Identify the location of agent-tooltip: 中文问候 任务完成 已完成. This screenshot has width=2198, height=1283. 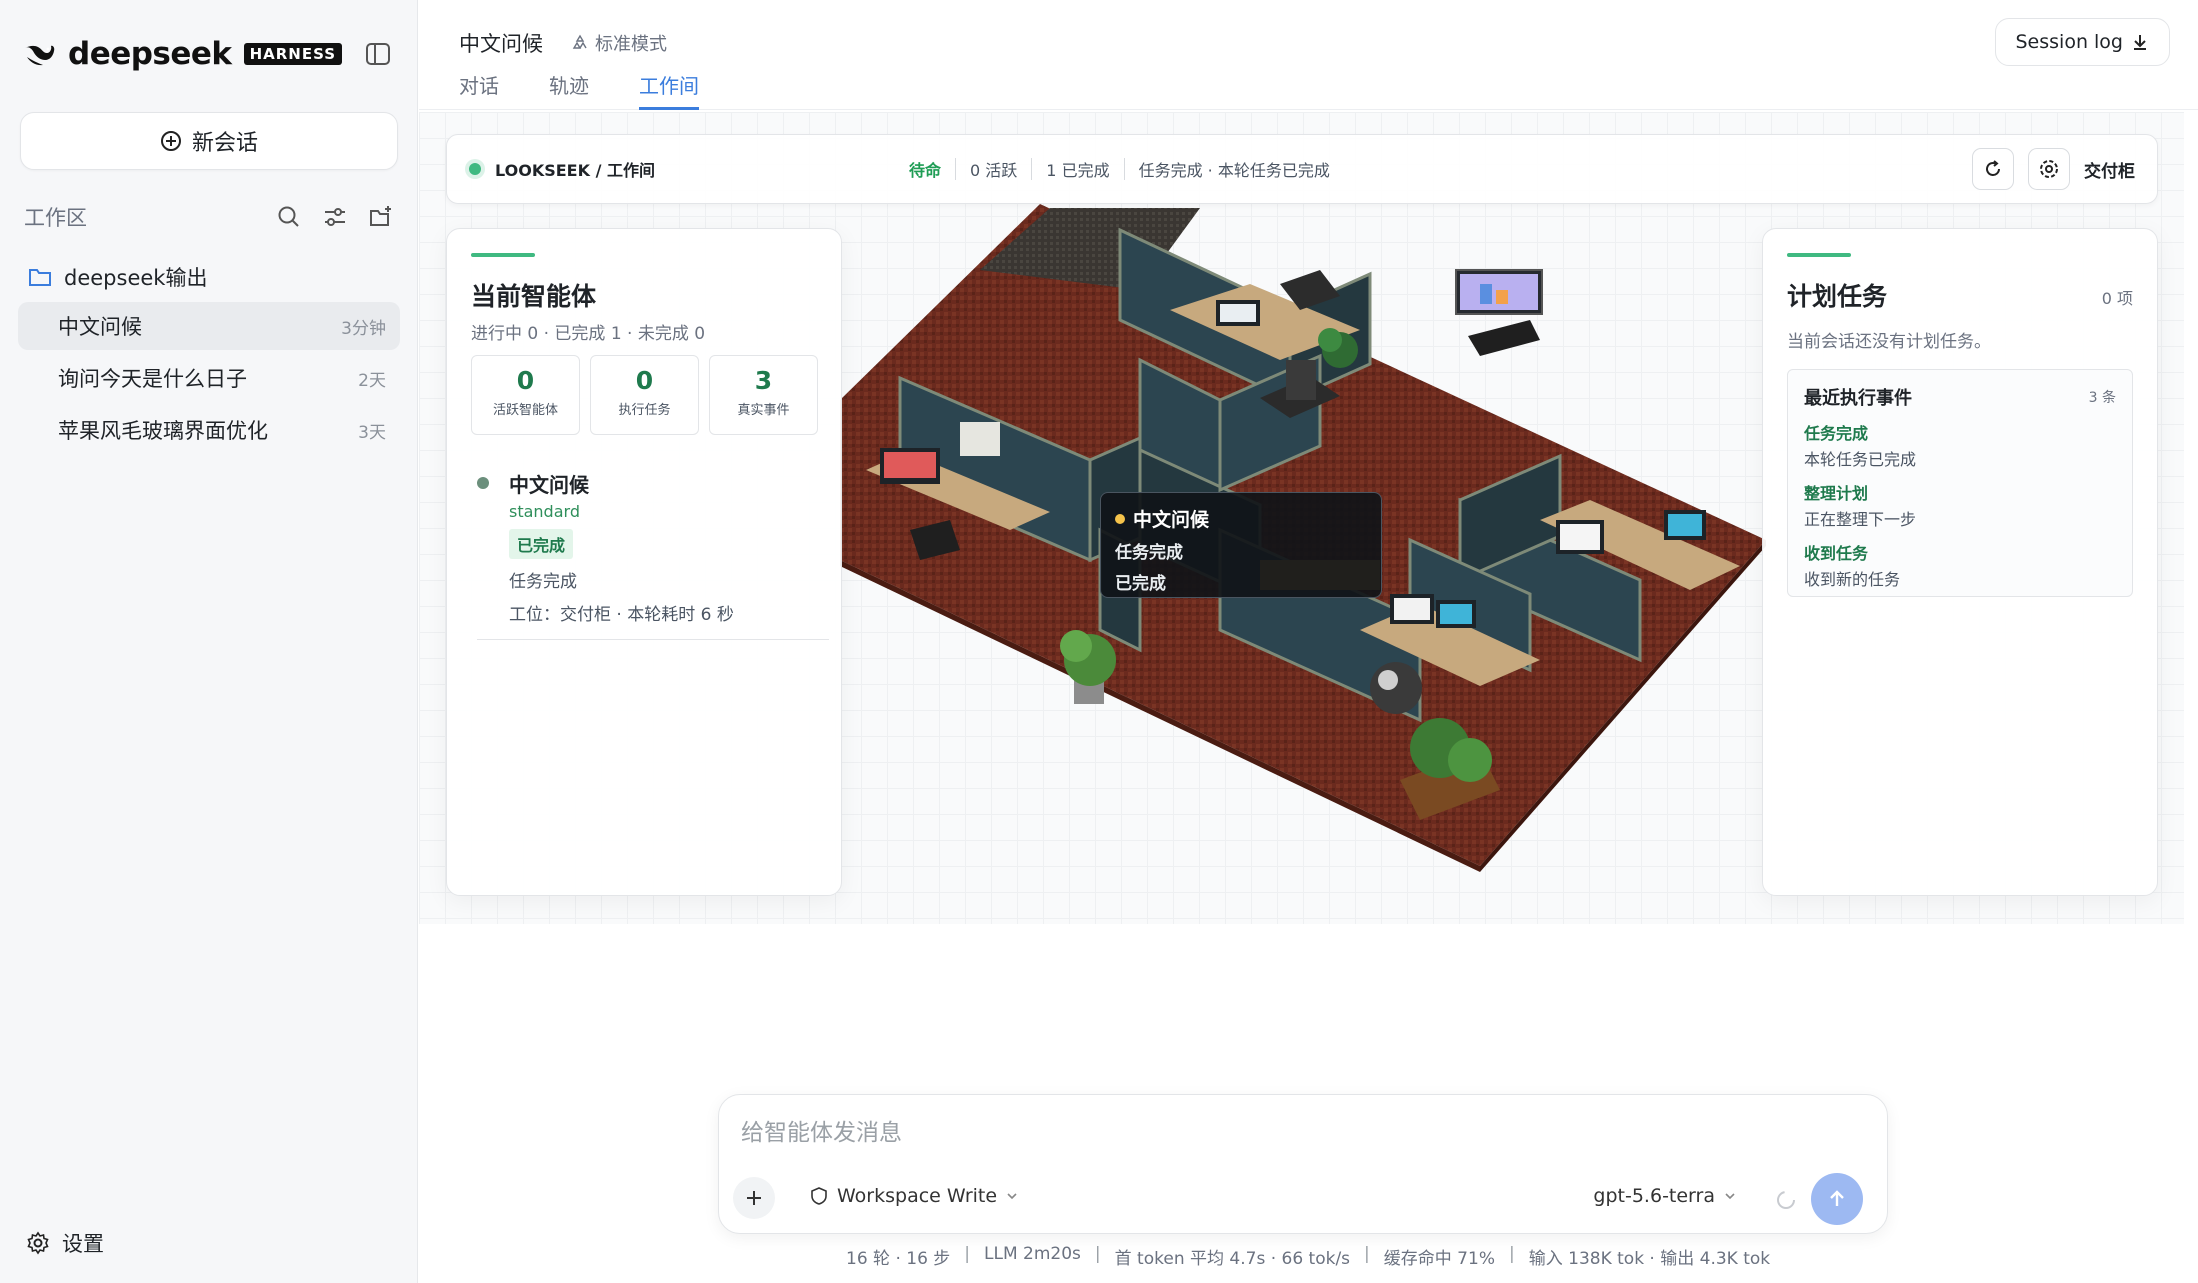
(1241, 545).